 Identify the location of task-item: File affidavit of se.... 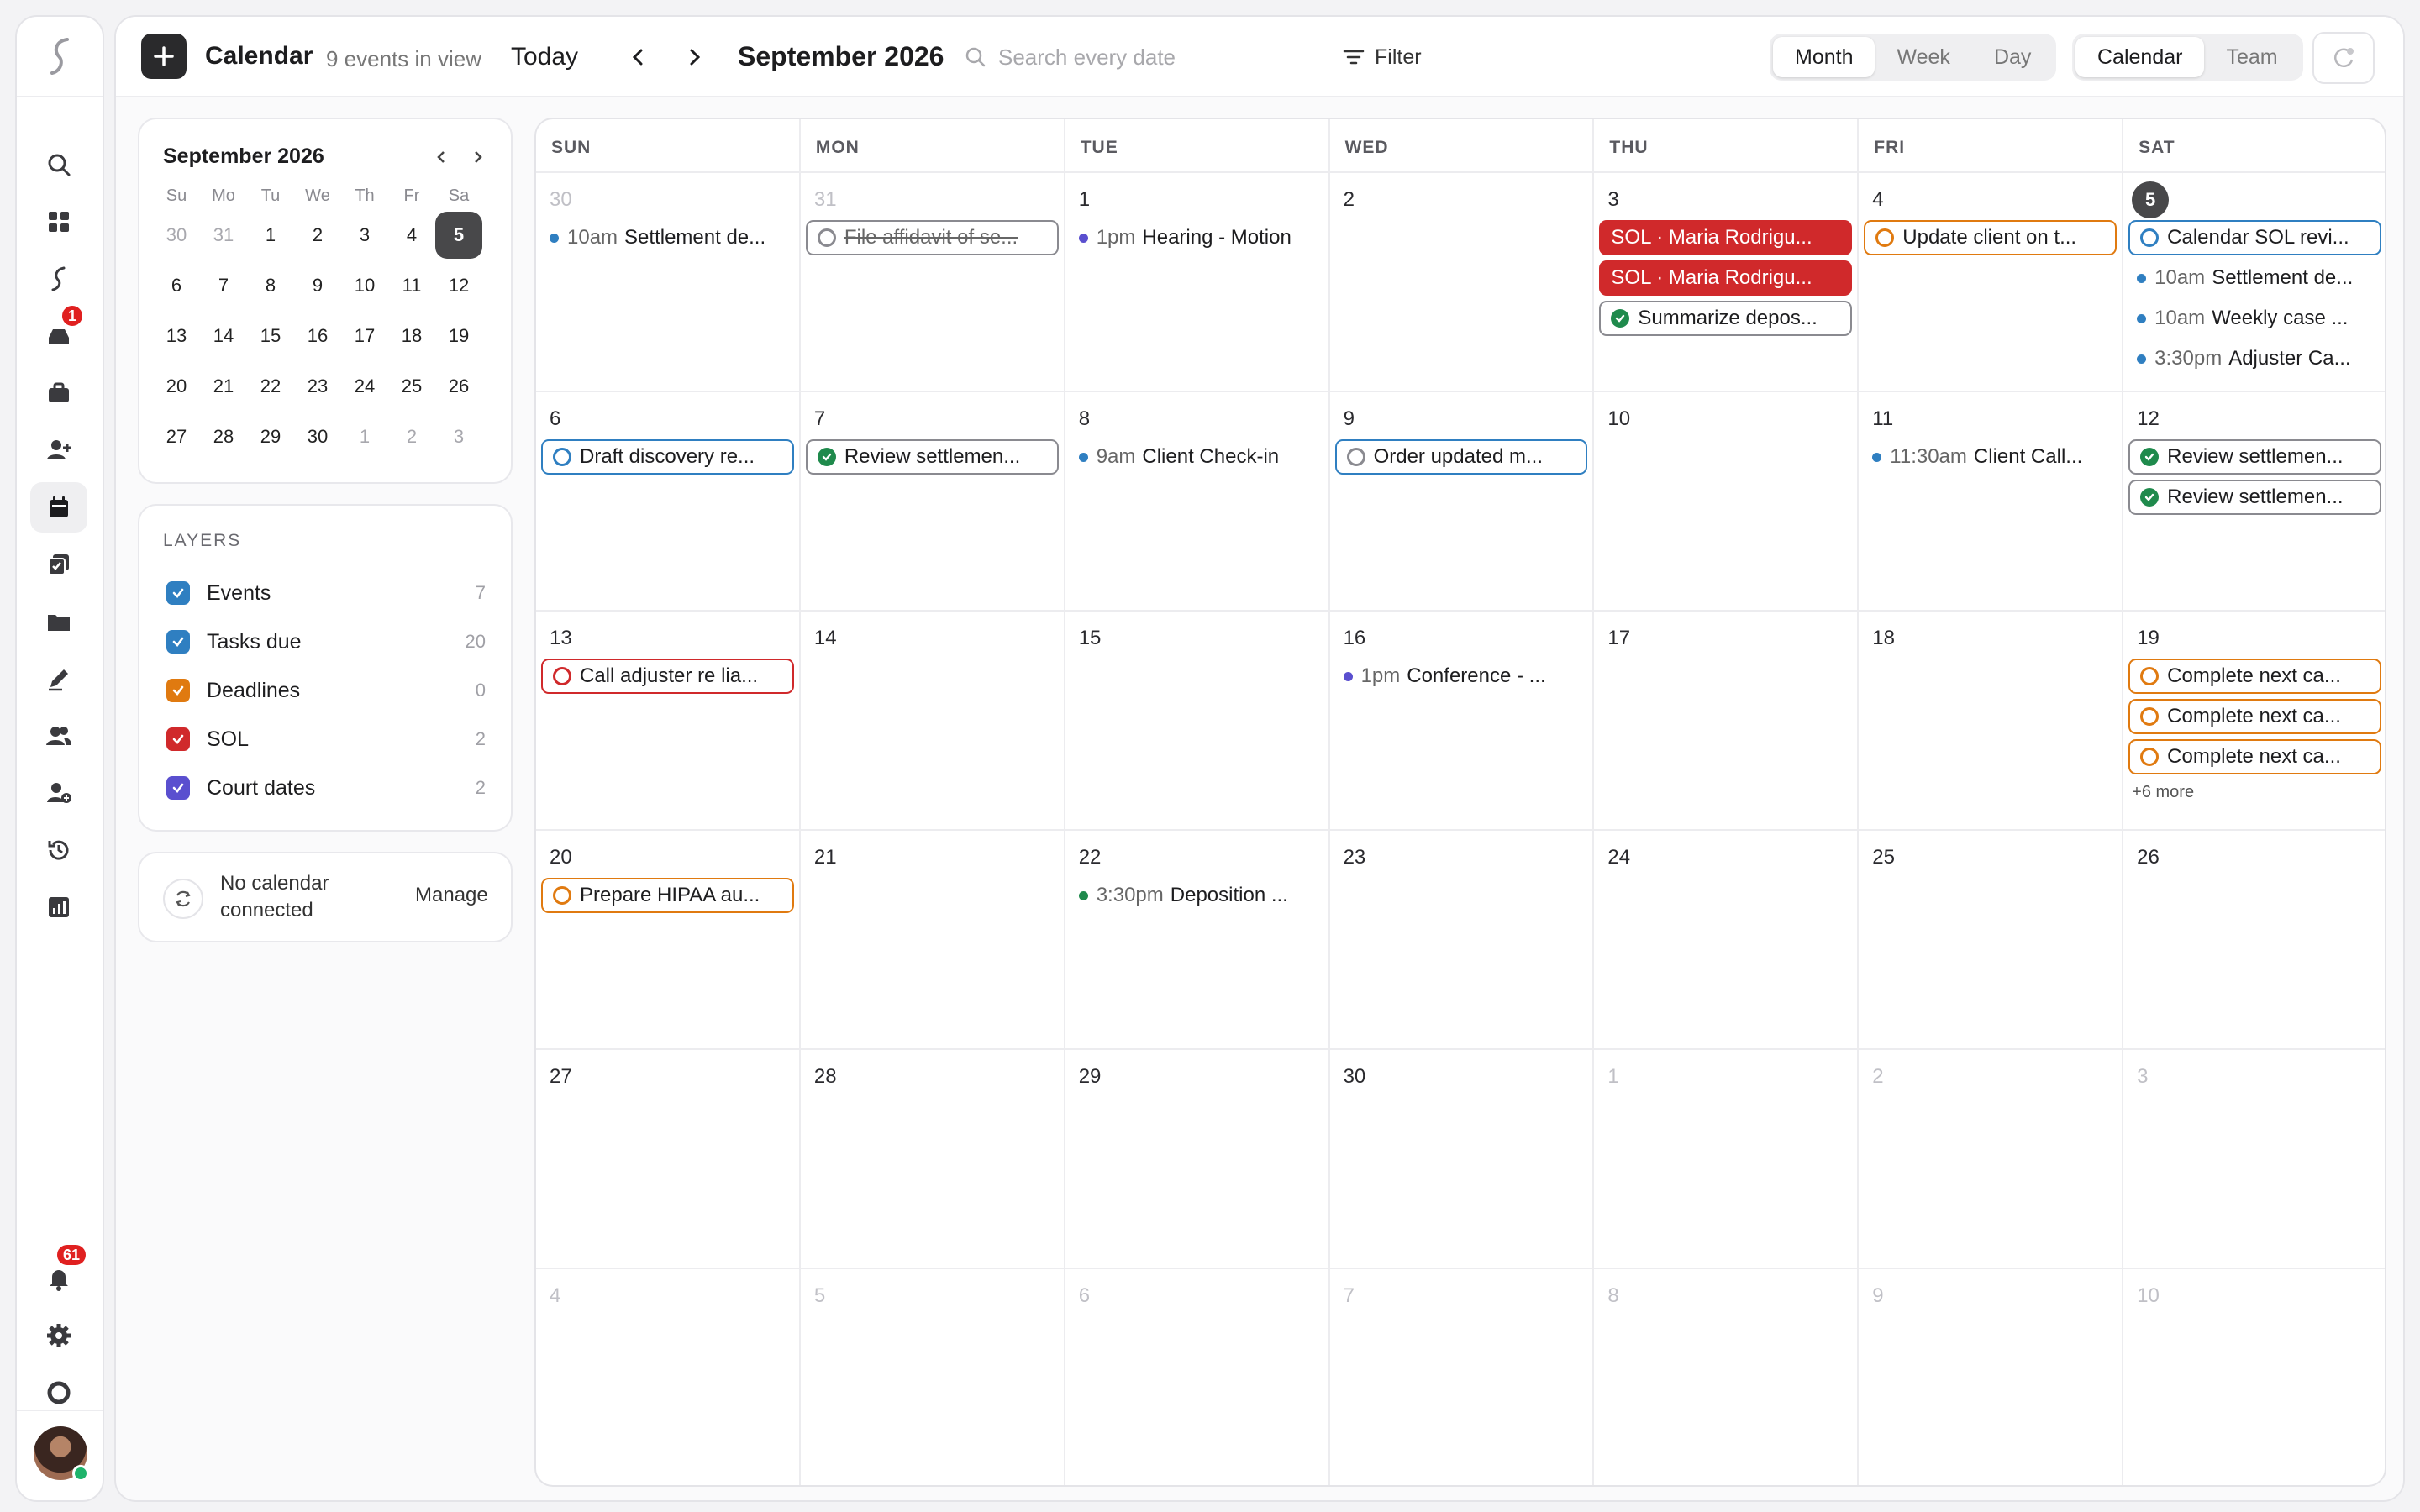
(932, 237).